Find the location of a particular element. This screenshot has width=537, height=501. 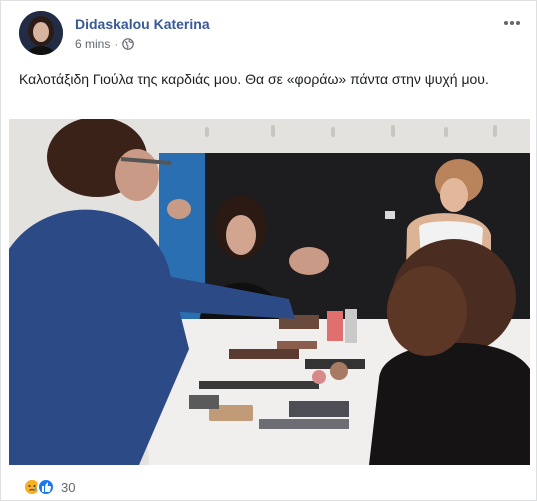

post-meta: 6 mins · is located at coordinates (105, 44).